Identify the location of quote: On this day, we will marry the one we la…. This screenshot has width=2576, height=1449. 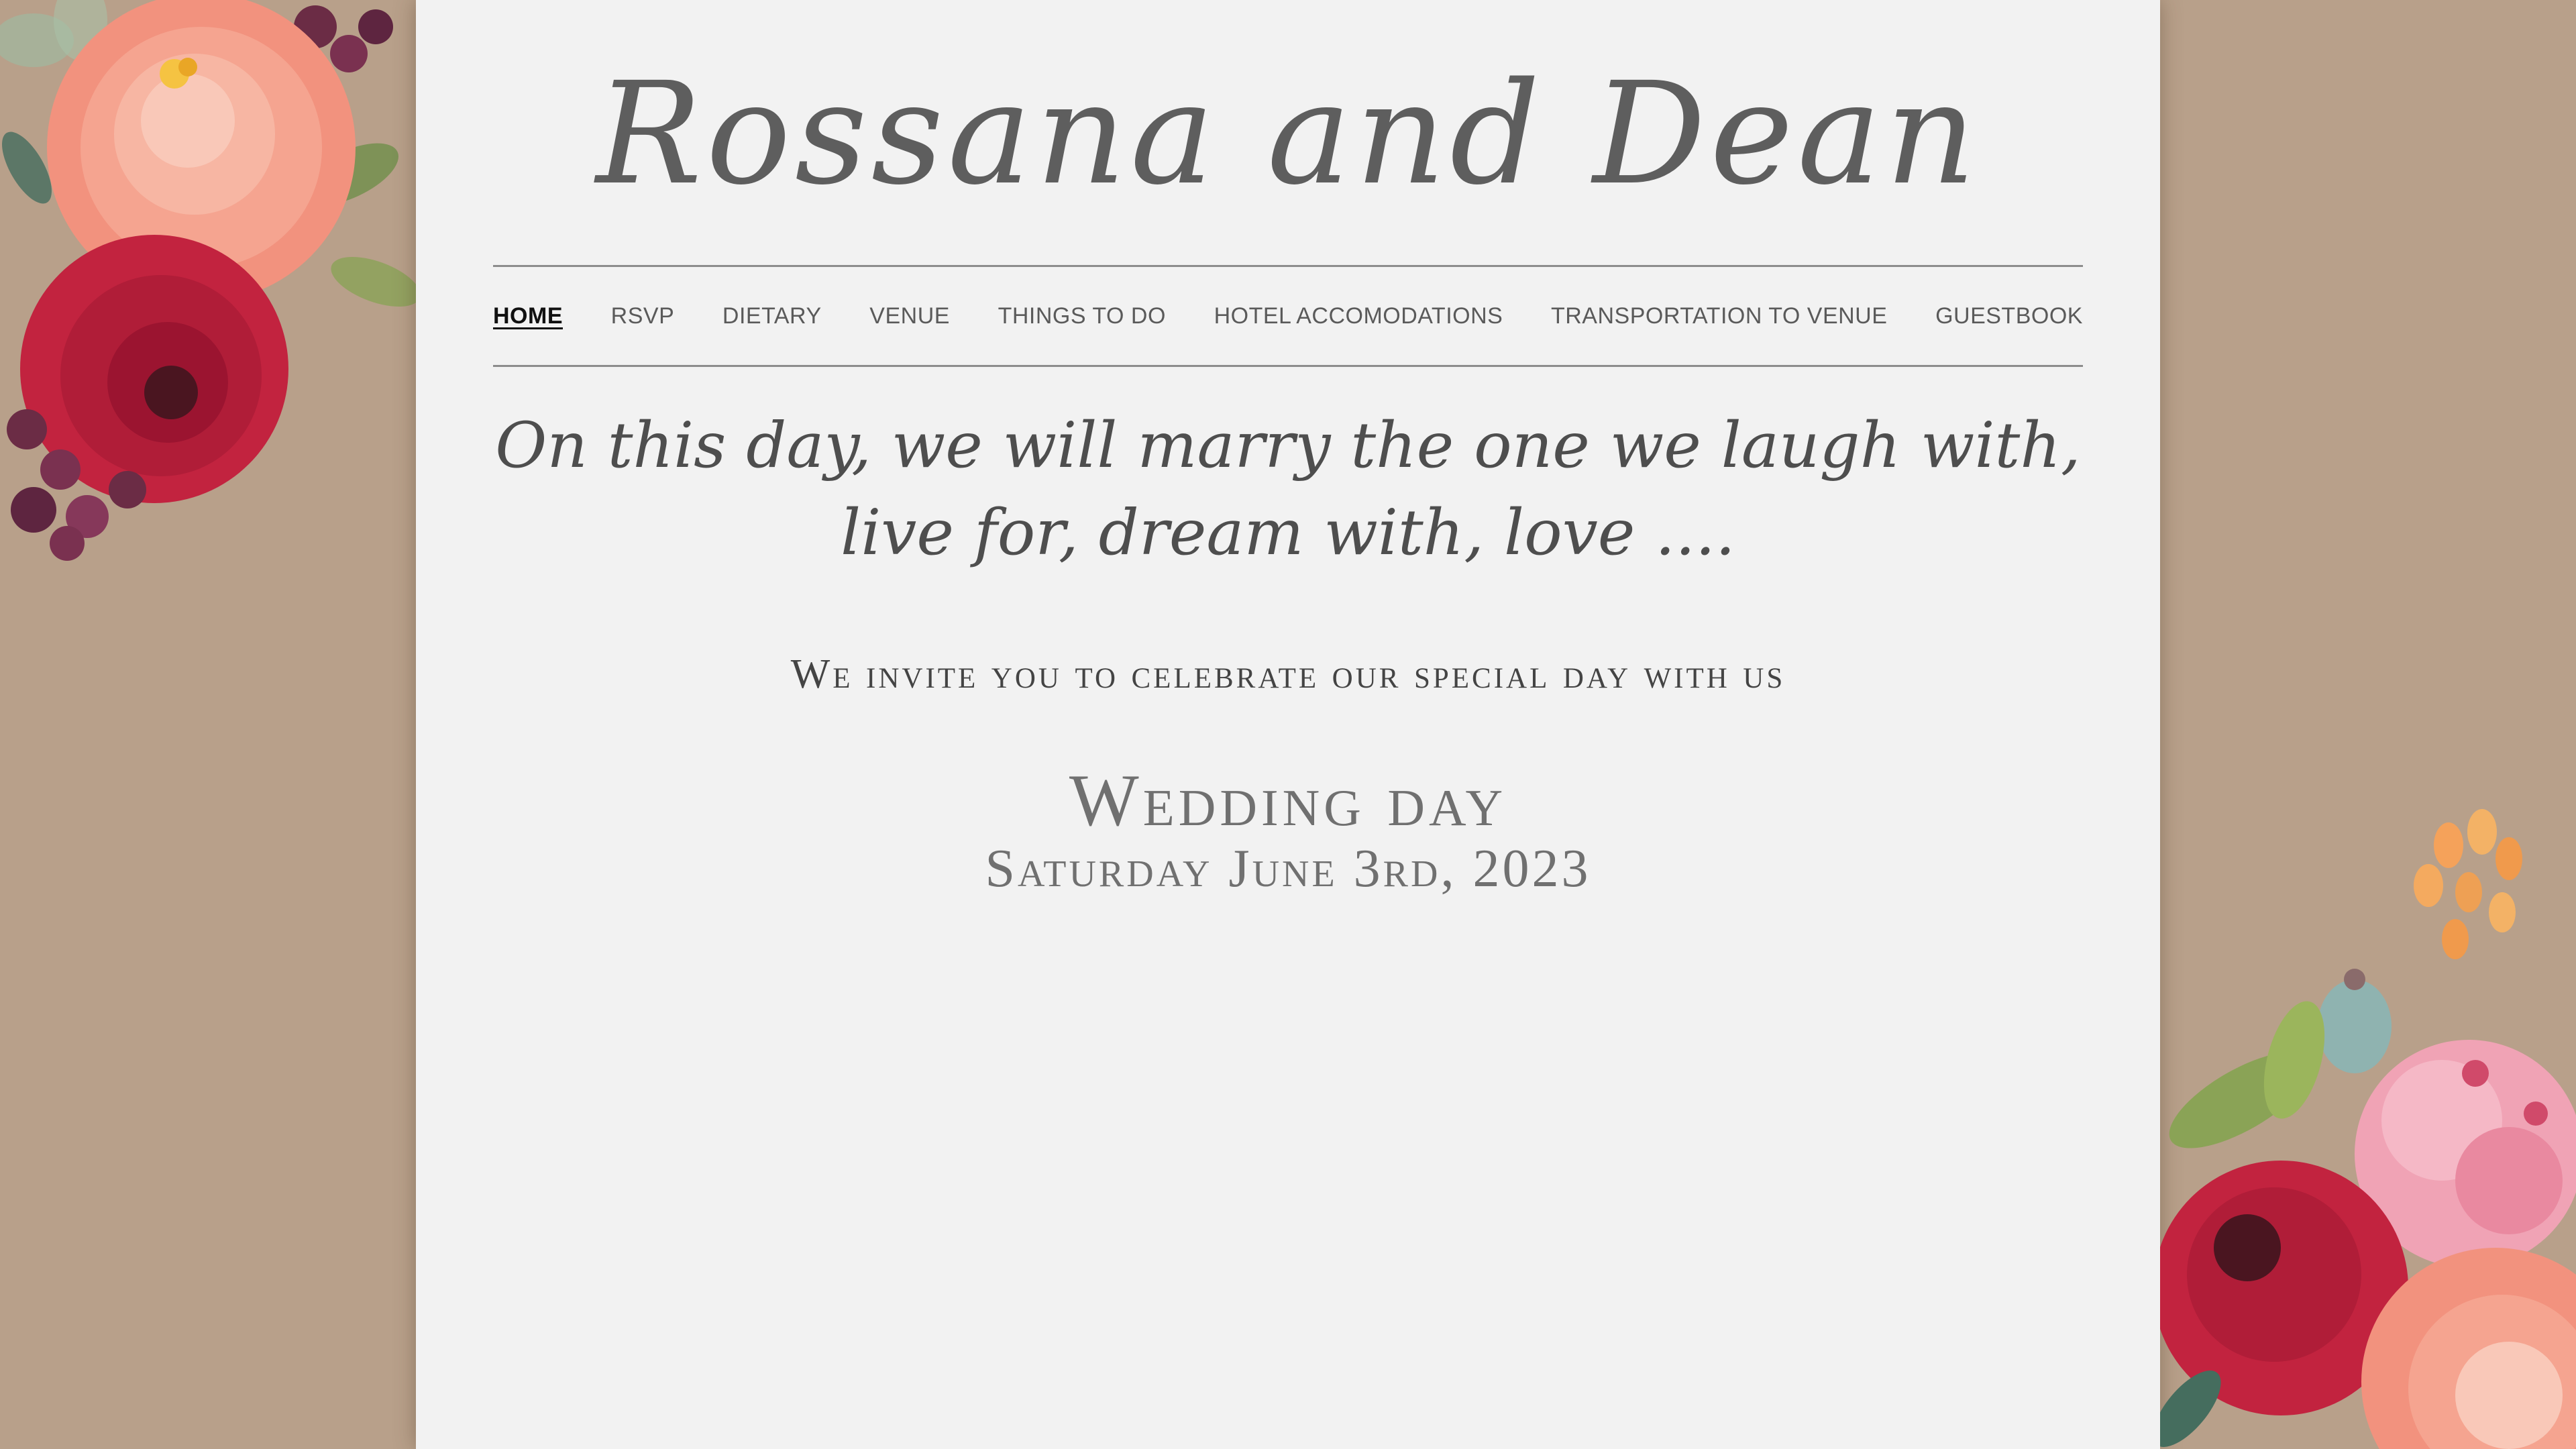
(1288, 489).